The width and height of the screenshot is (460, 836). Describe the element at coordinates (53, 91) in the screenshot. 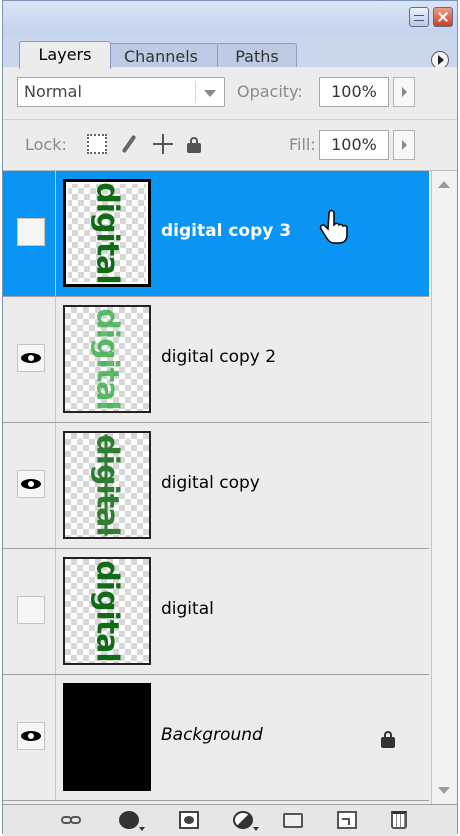

I see `blend-mode-value: Normal` at that location.